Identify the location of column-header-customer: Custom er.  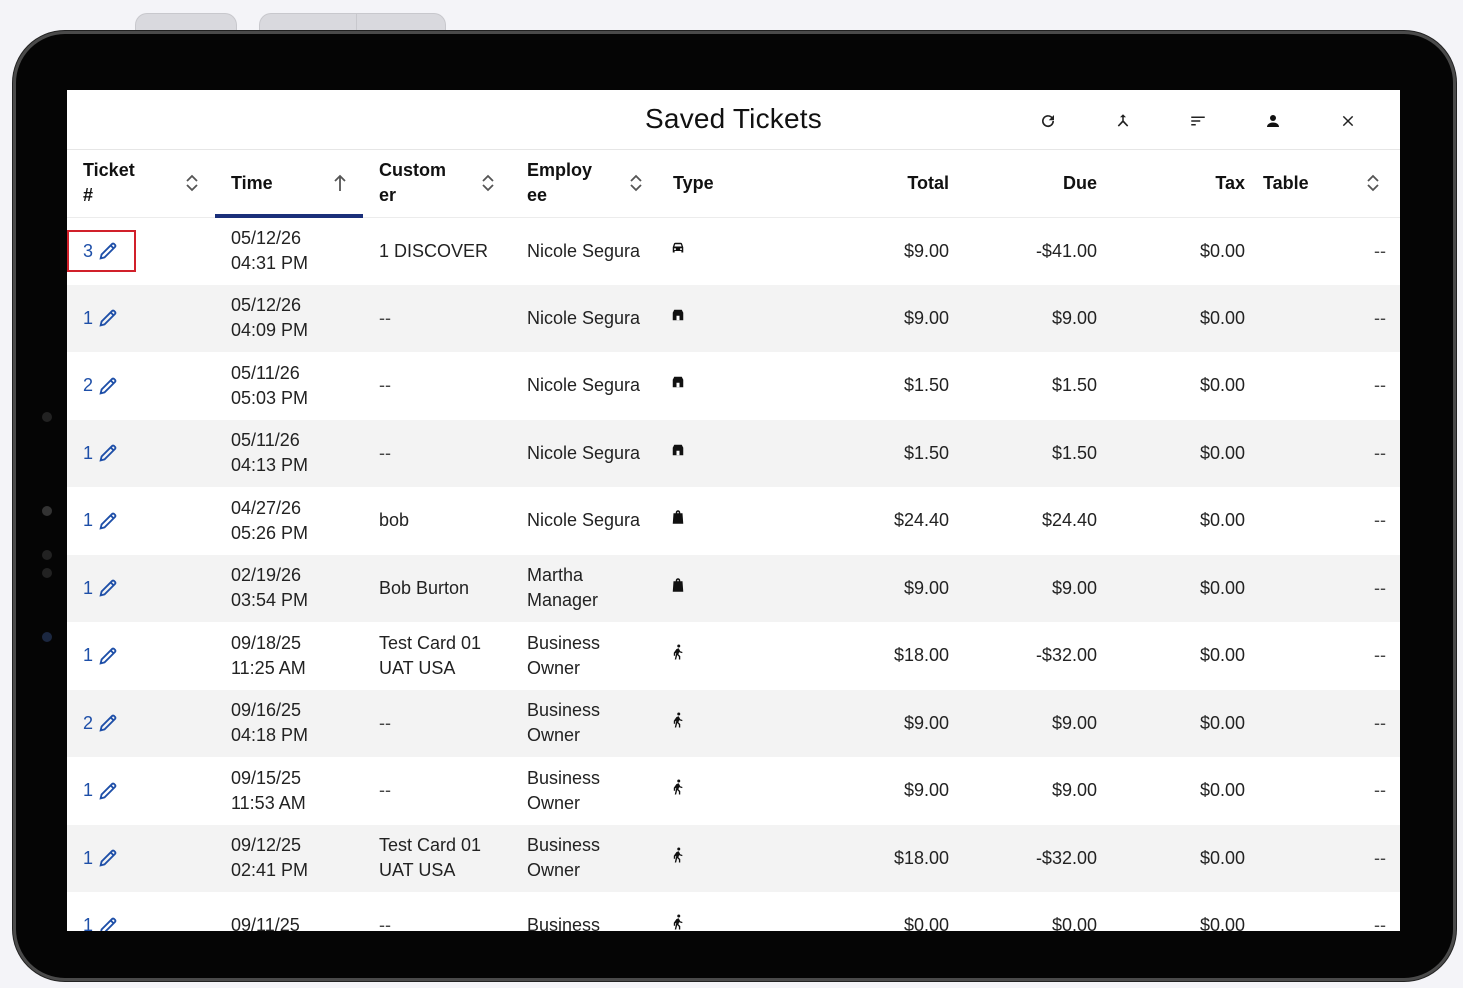
(437, 184).